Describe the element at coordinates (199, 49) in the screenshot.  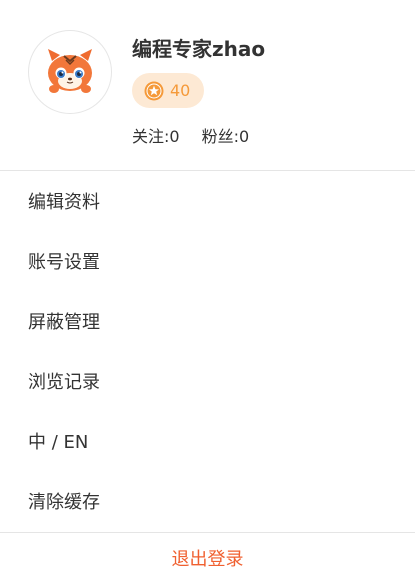
I see `username: 编程专家zhao` at that location.